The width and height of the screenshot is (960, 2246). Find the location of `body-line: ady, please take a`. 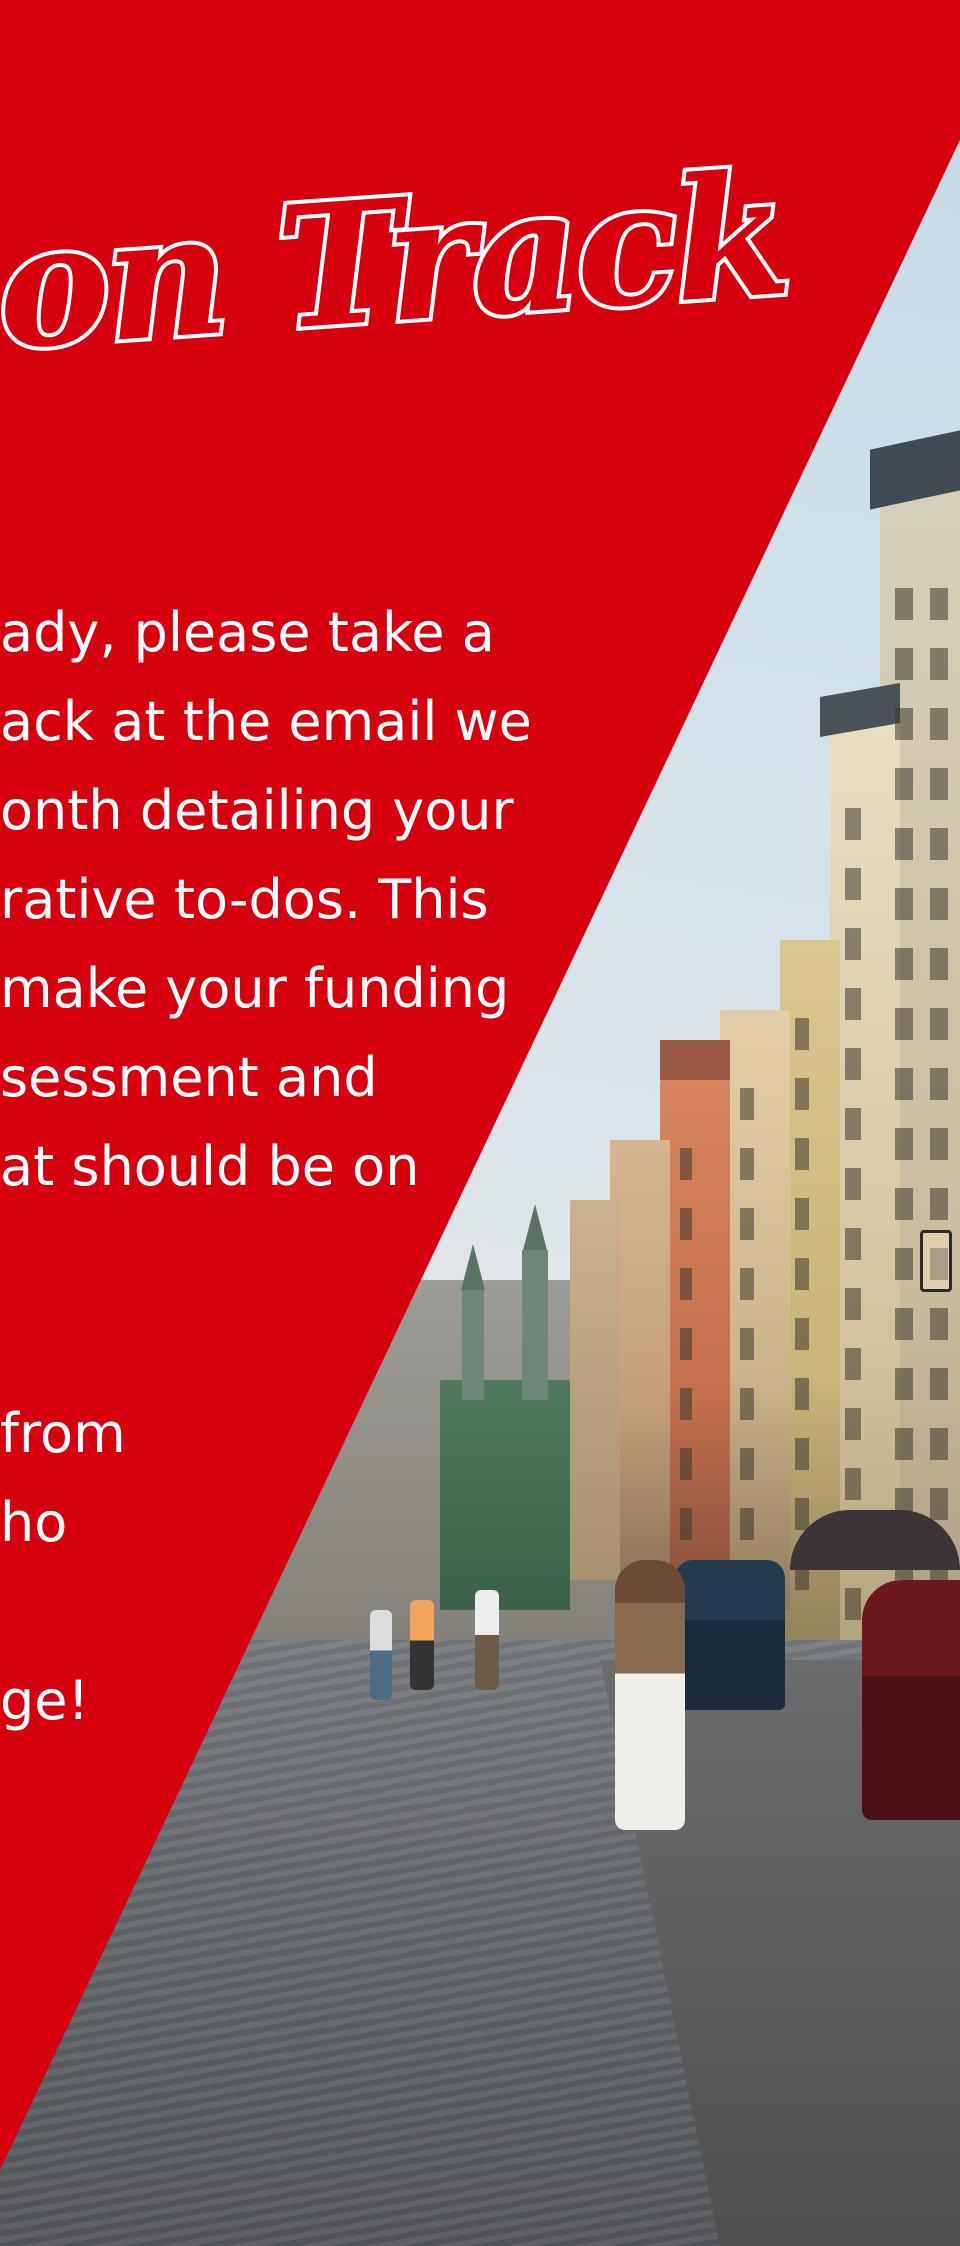

body-line: ady, please take a is located at coordinates (247, 632).